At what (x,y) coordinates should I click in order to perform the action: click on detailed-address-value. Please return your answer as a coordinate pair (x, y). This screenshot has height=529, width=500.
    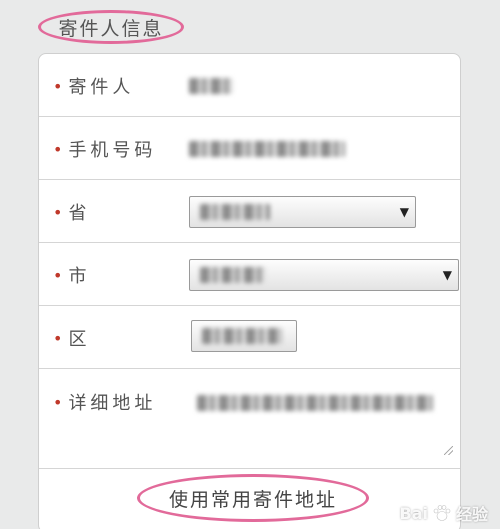
    Looking at the image, I should click on (315, 403).